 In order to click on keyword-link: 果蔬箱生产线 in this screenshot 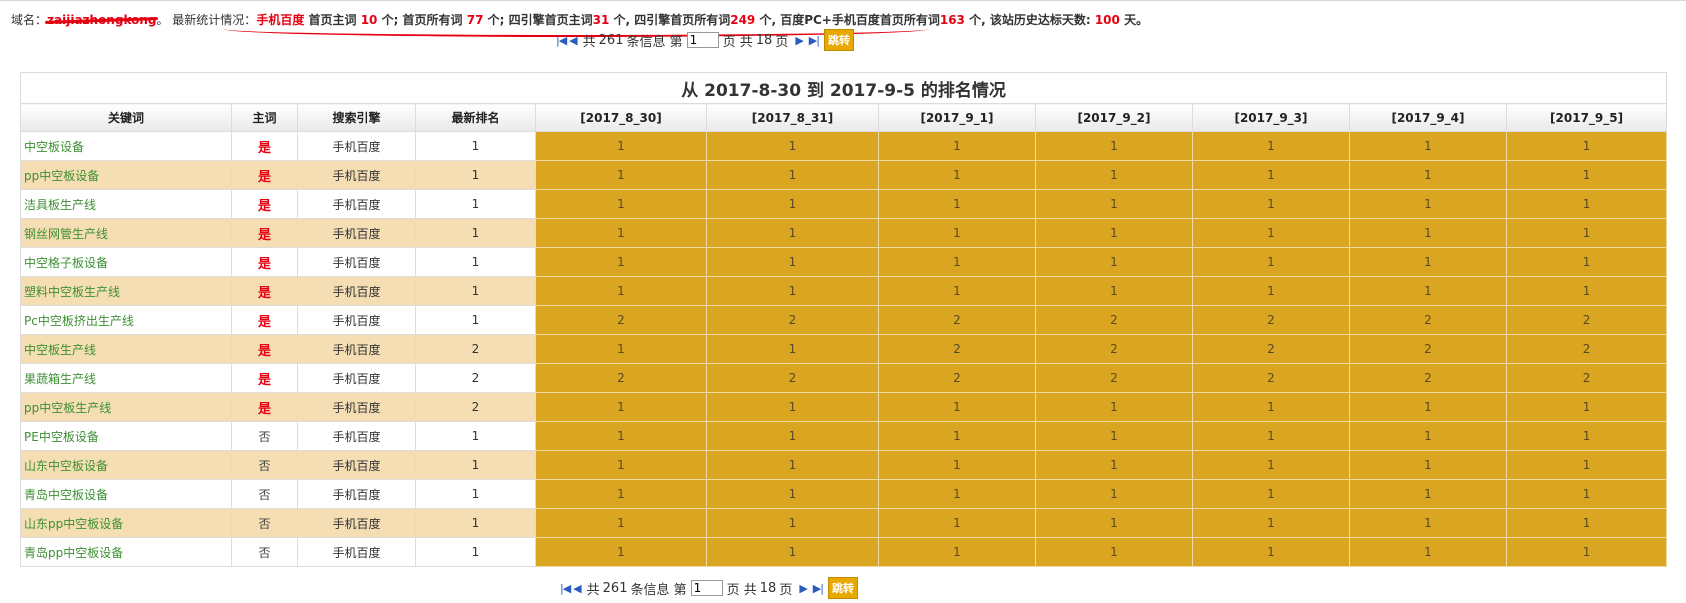, I will do `click(126, 378)`.